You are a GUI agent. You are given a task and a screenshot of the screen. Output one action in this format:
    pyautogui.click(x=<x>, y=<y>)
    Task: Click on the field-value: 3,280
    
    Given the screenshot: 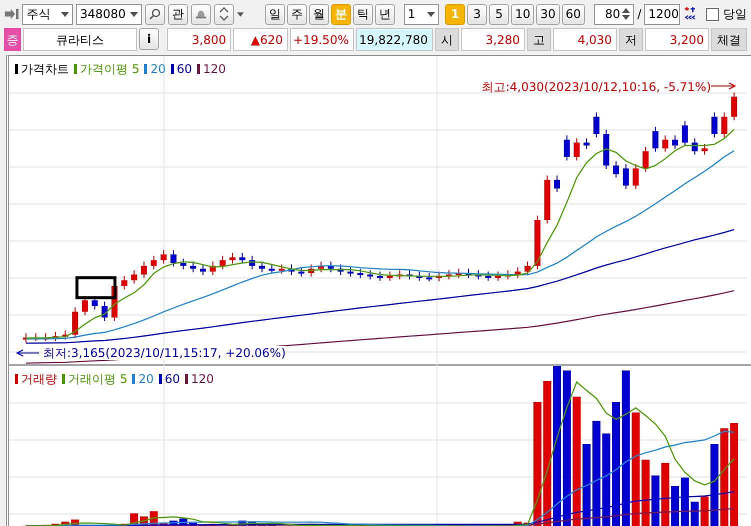 What is the action you would take?
    pyautogui.click(x=492, y=39)
    